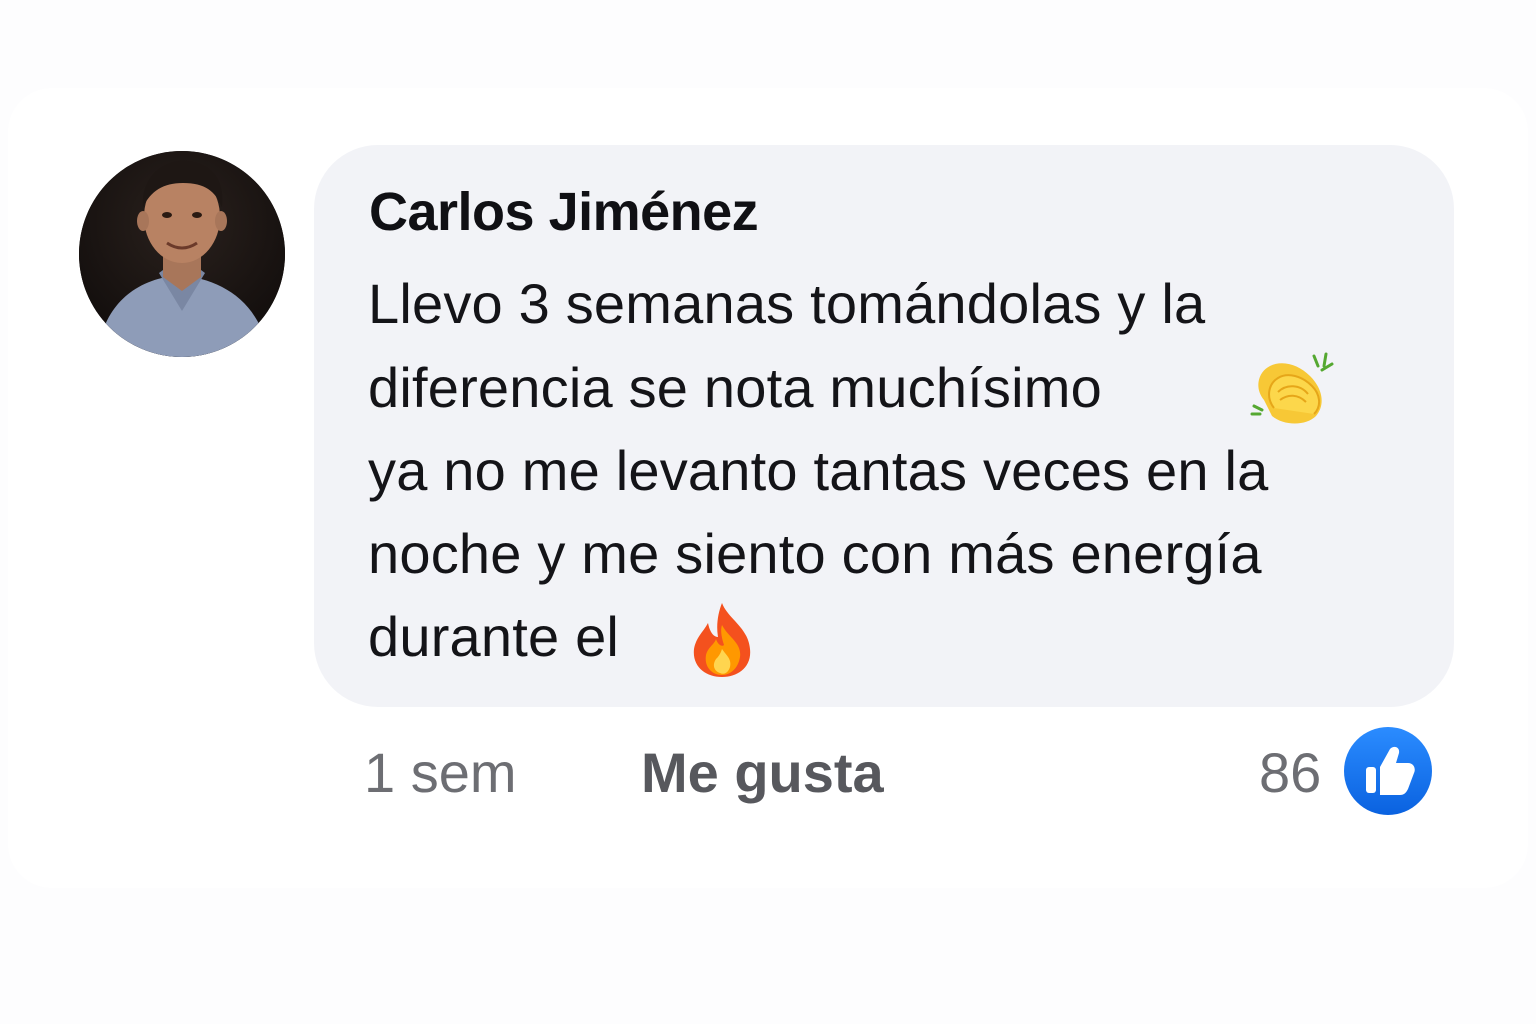 The width and height of the screenshot is (1536, 1024). Describe the element at coordinates (564, 212) in the screenshot. I see `comment-author-name: Carlos Jiménez` at that location.